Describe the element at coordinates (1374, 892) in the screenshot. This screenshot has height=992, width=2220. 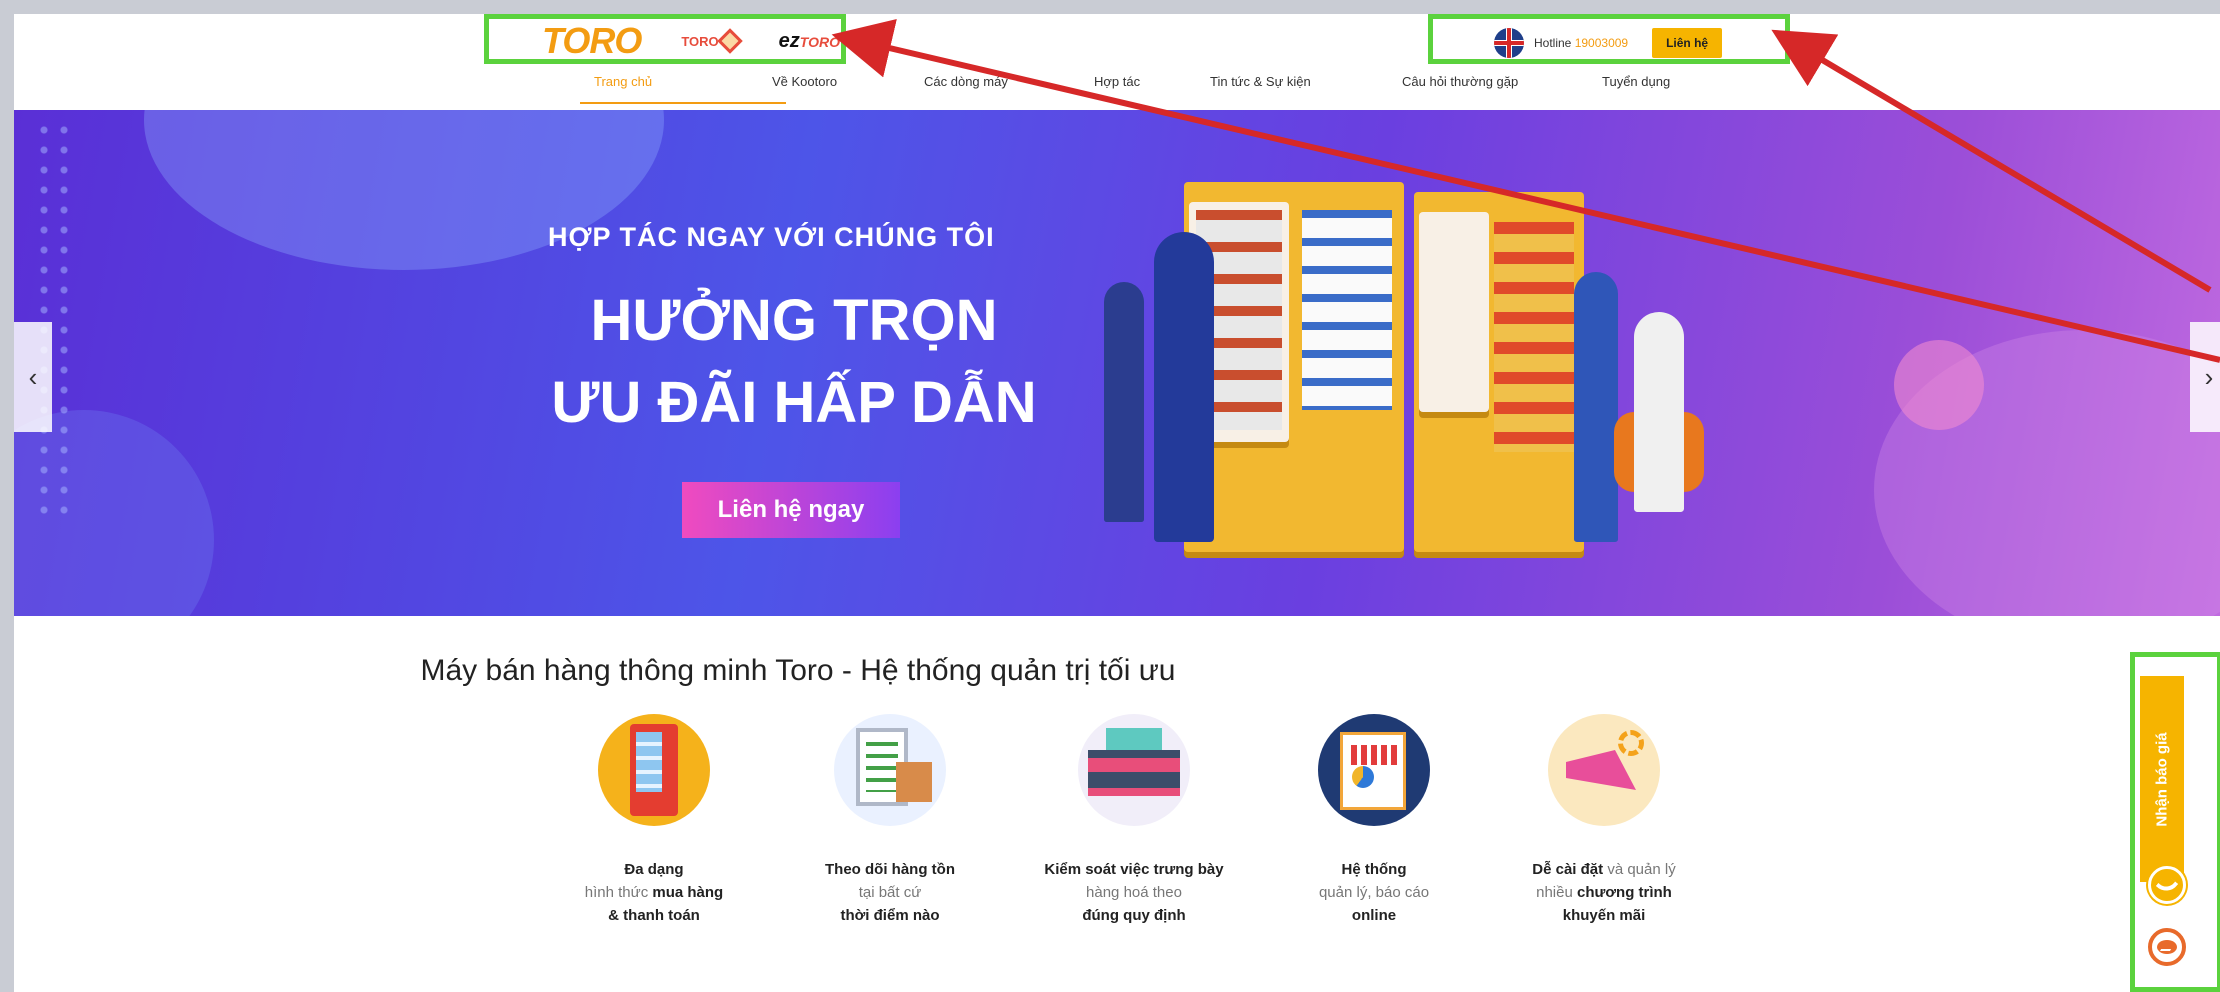
I see `feature-line: quản lý, báo cáo` at that location.